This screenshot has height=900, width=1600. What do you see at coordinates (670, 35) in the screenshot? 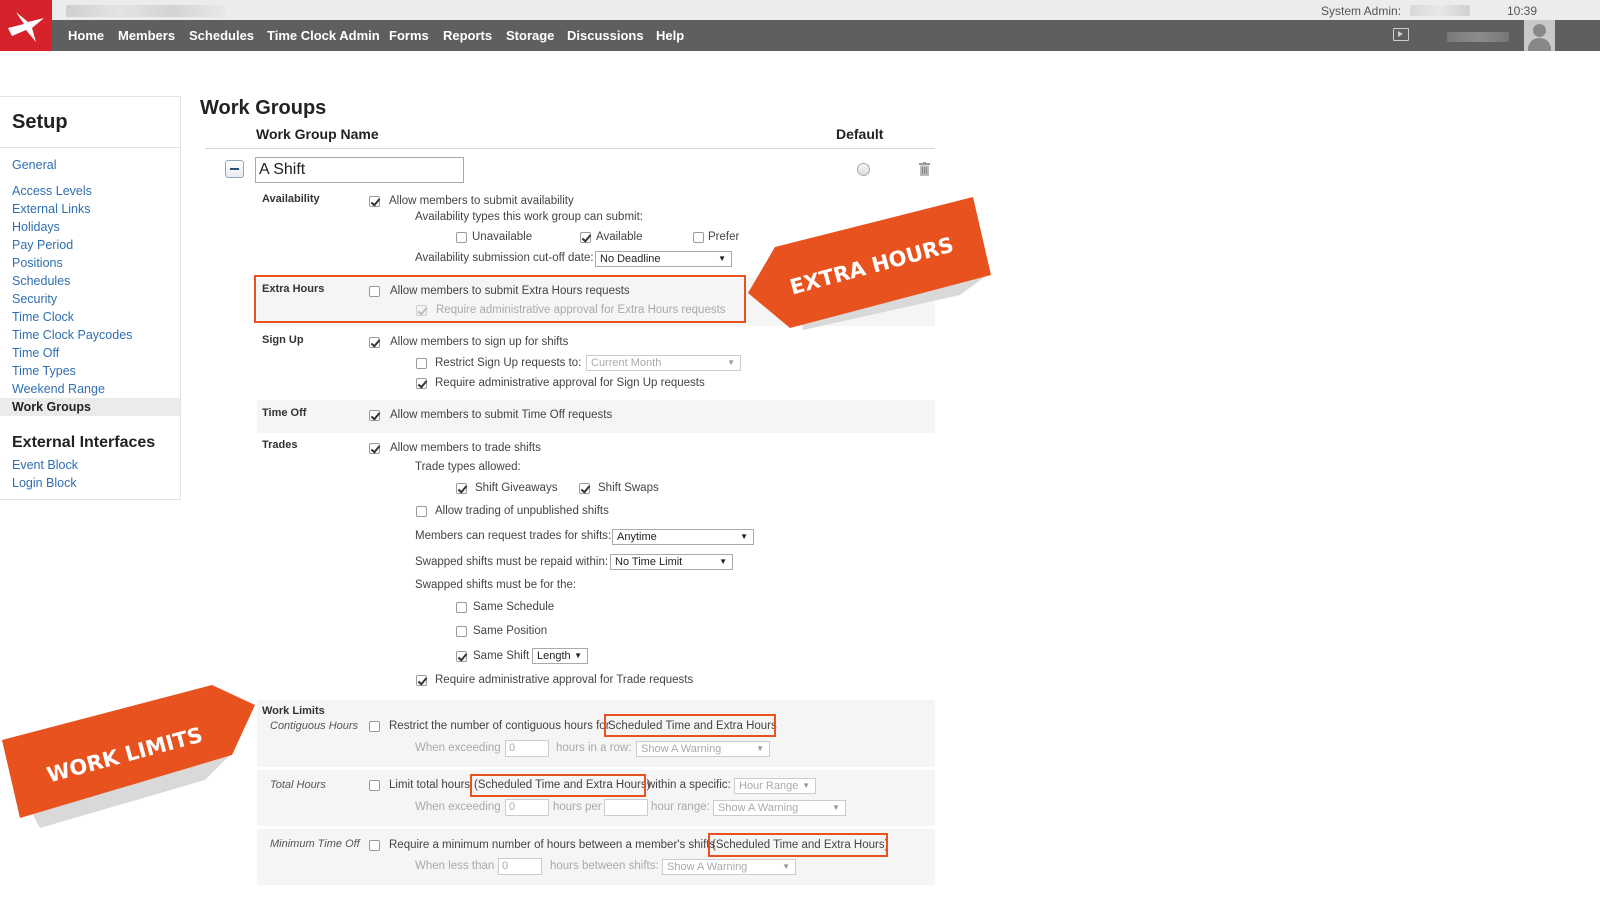
I see `nav-help: Help` at bounding box center [670, 35].